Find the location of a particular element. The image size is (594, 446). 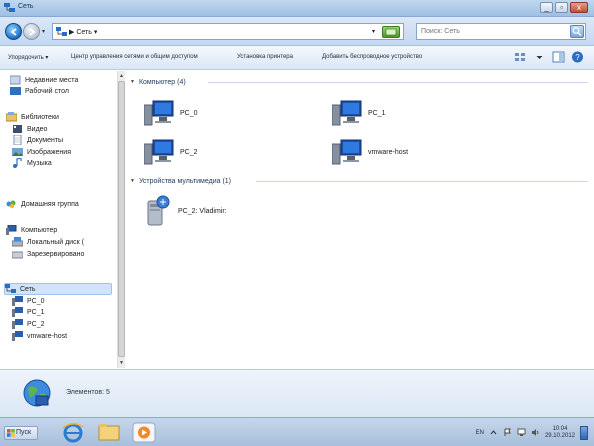

window-title: Сеть is located at coordinates (26, 6).